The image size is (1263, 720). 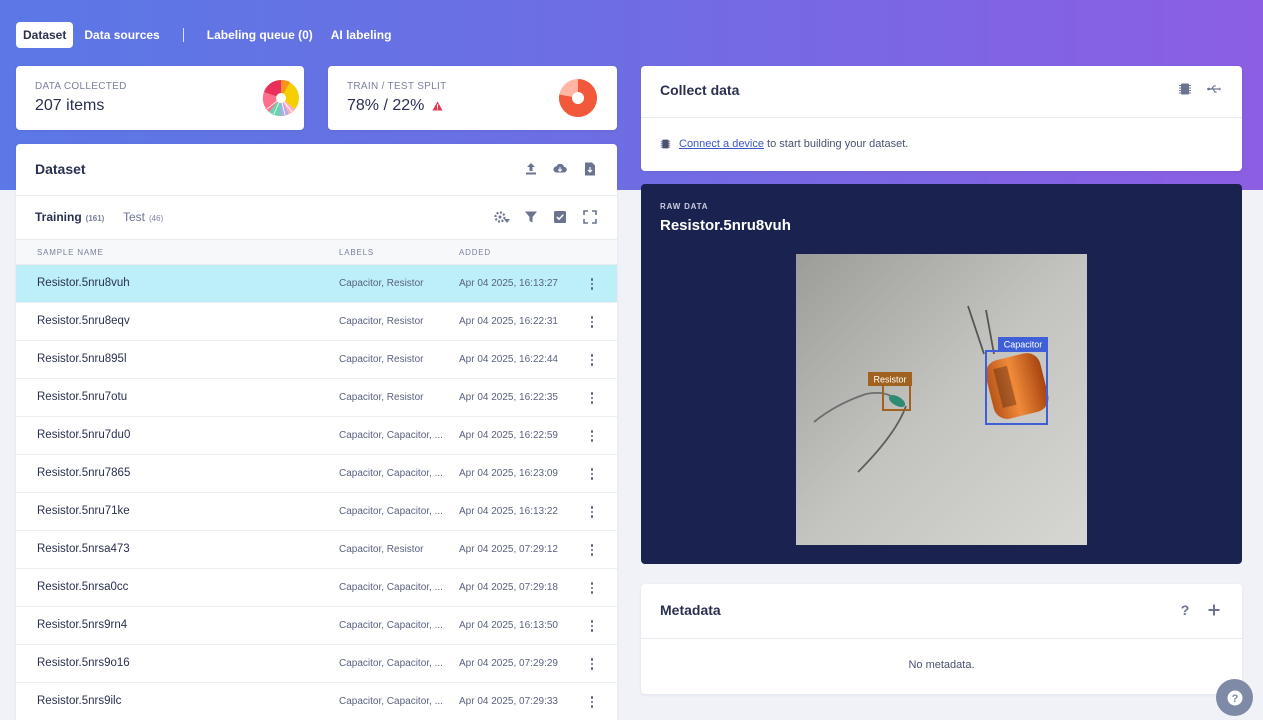 What do you see at coordinates (160, 98) in the screenshot?
I see `data-collected-card: DATA COLLECTED 207 items` at bounding box center [160, 98].